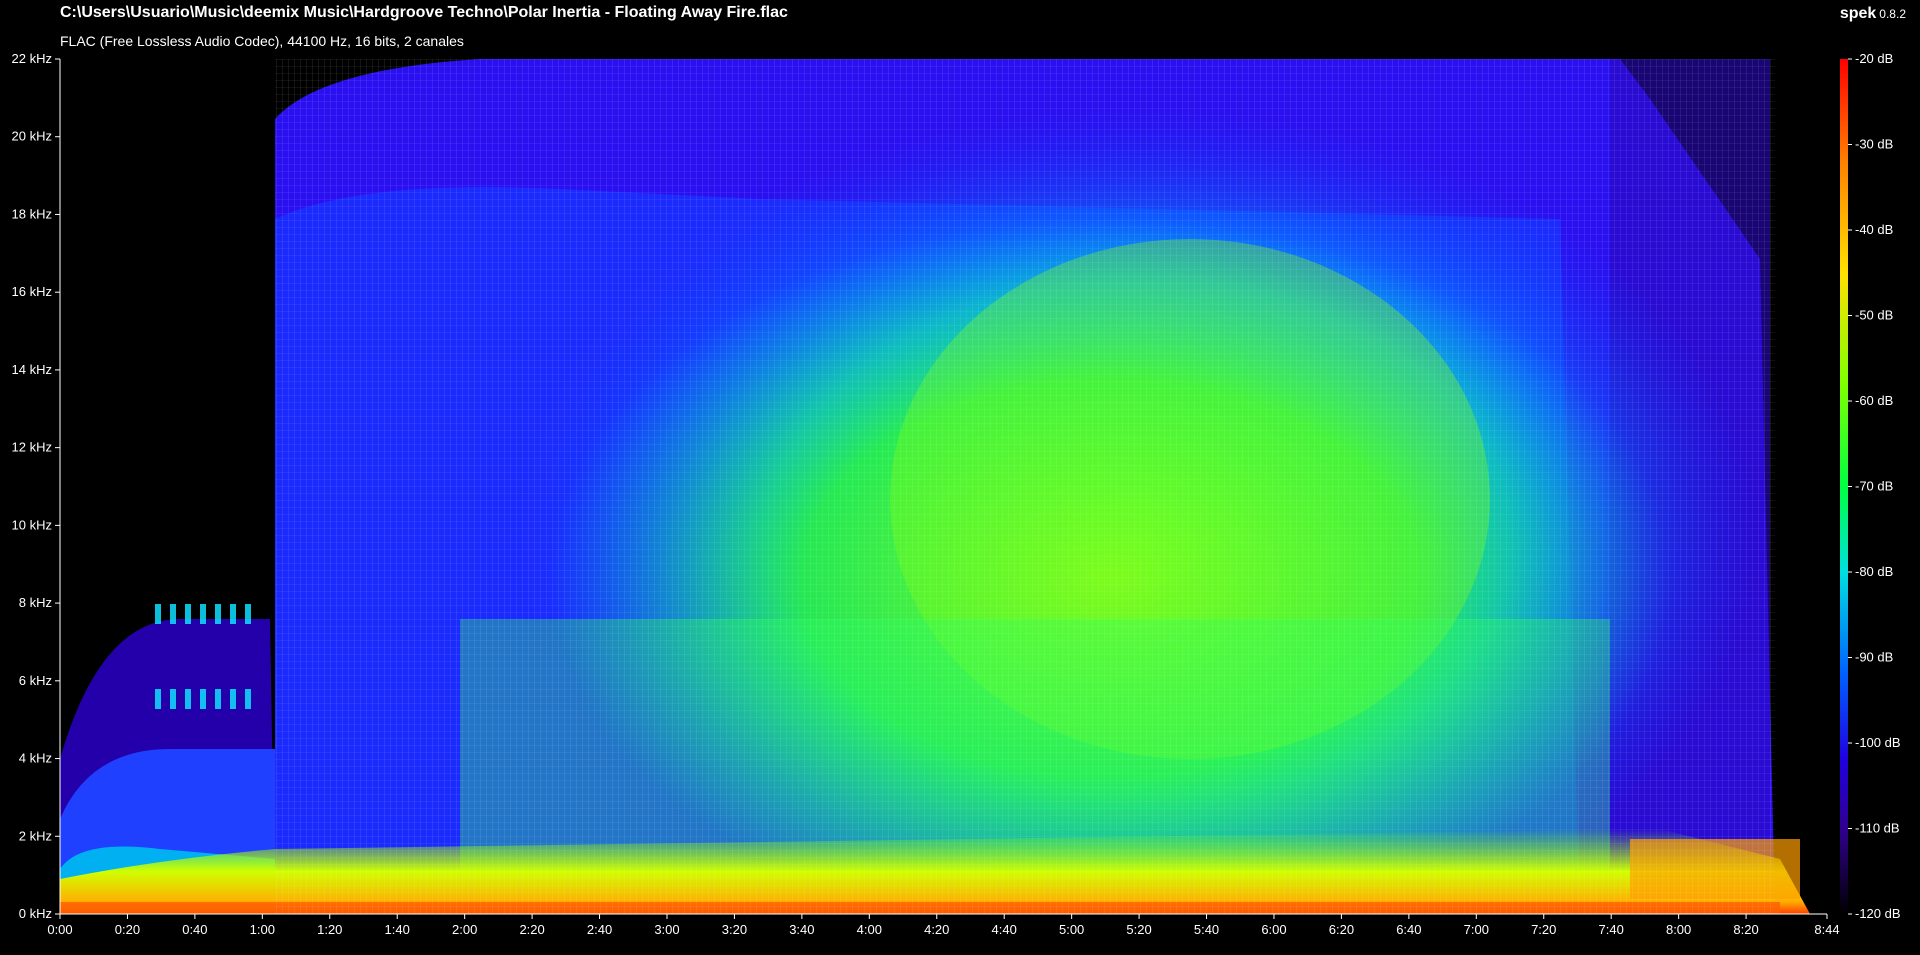 This screenshot has width=1920, height=955. I want to click on time-tick-label: 1:00, so click(262, 929).